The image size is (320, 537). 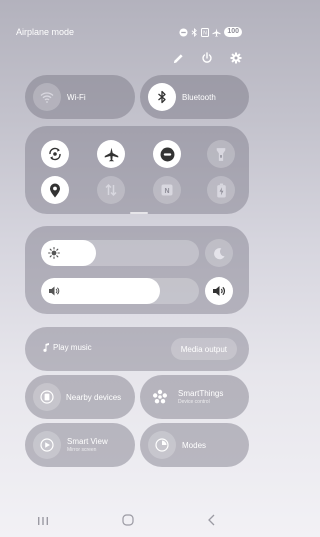 I want to click on modes-tile: Modes, so click(x=194, y=445).